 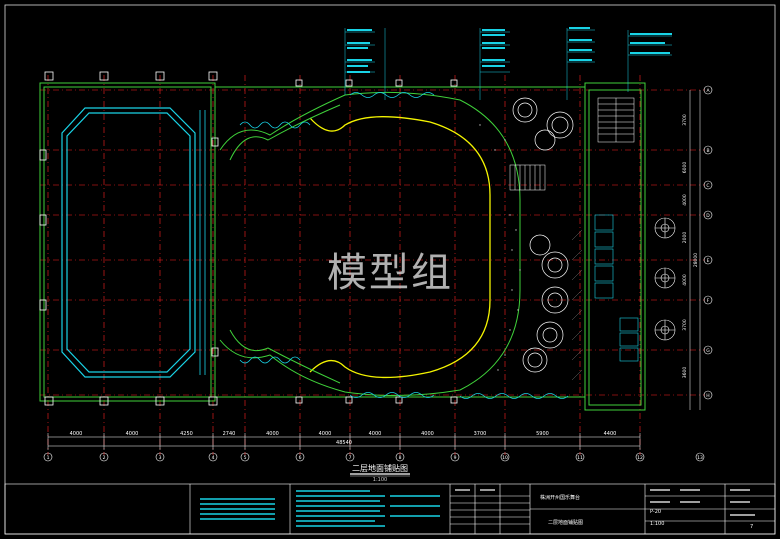 I want to click on axis-bubbles: 1 2 3 4 5 6 7 8 9 10 11 12 13, so click(x=374, y=457).